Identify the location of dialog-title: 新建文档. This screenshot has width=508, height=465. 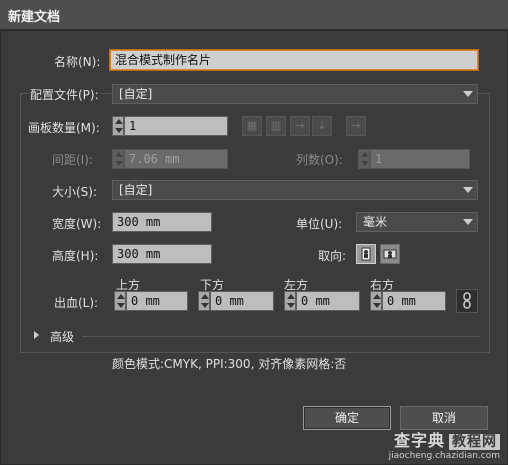
(34, 17).